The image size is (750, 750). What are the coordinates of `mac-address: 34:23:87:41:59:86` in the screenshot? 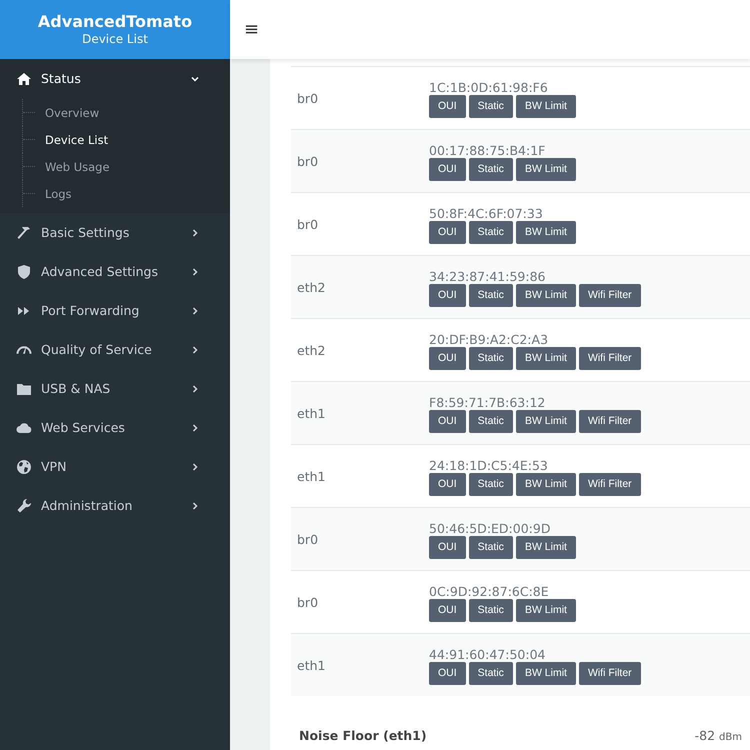 It's located at (487, 277).